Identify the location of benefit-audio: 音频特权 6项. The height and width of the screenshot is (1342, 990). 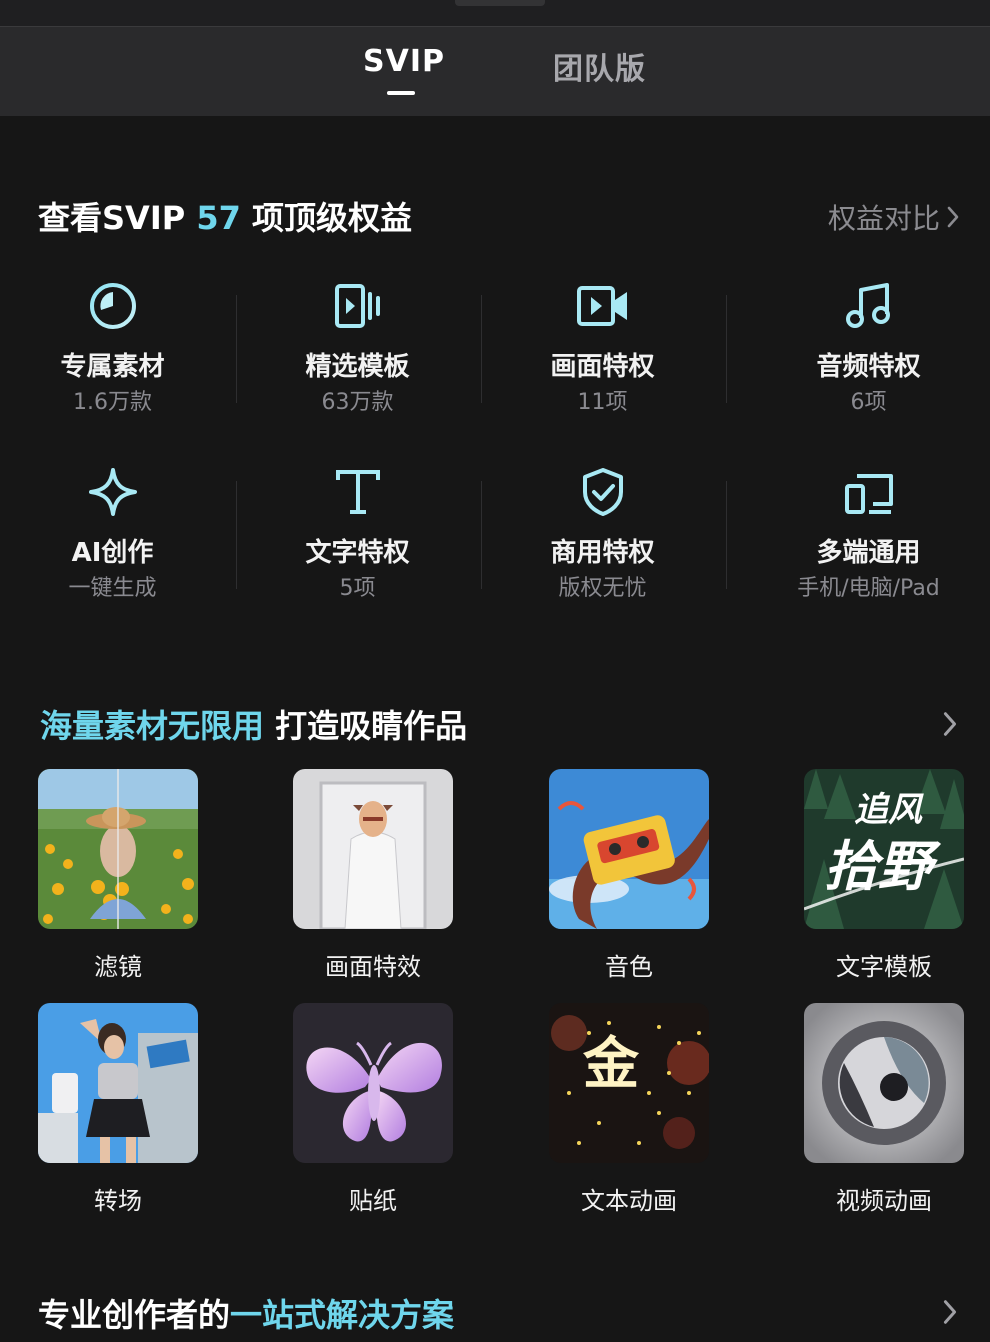
(868, 355).